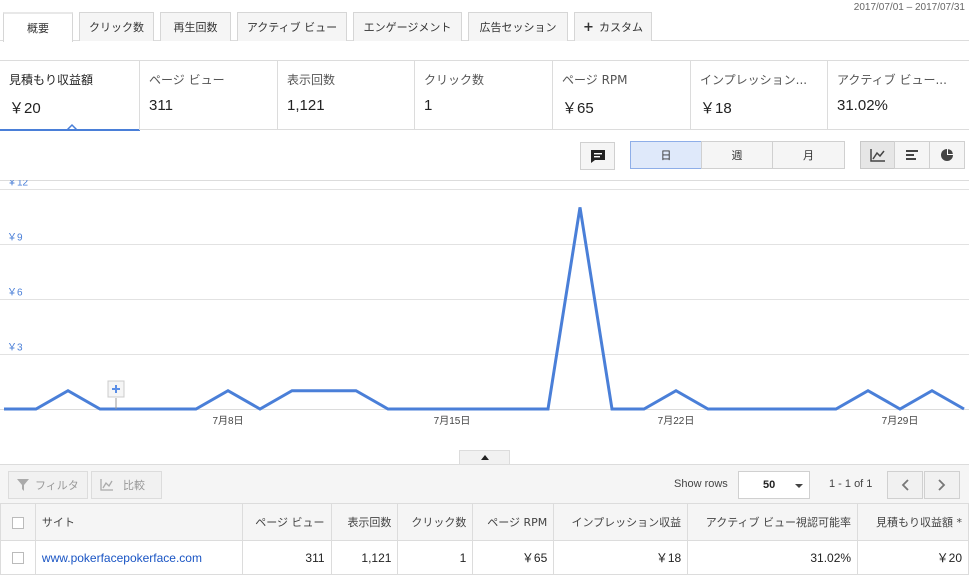 Image resolution: width=969 pixels, height=575 pixels. I want to click on metric-value: 1,121, so click(306, 105).